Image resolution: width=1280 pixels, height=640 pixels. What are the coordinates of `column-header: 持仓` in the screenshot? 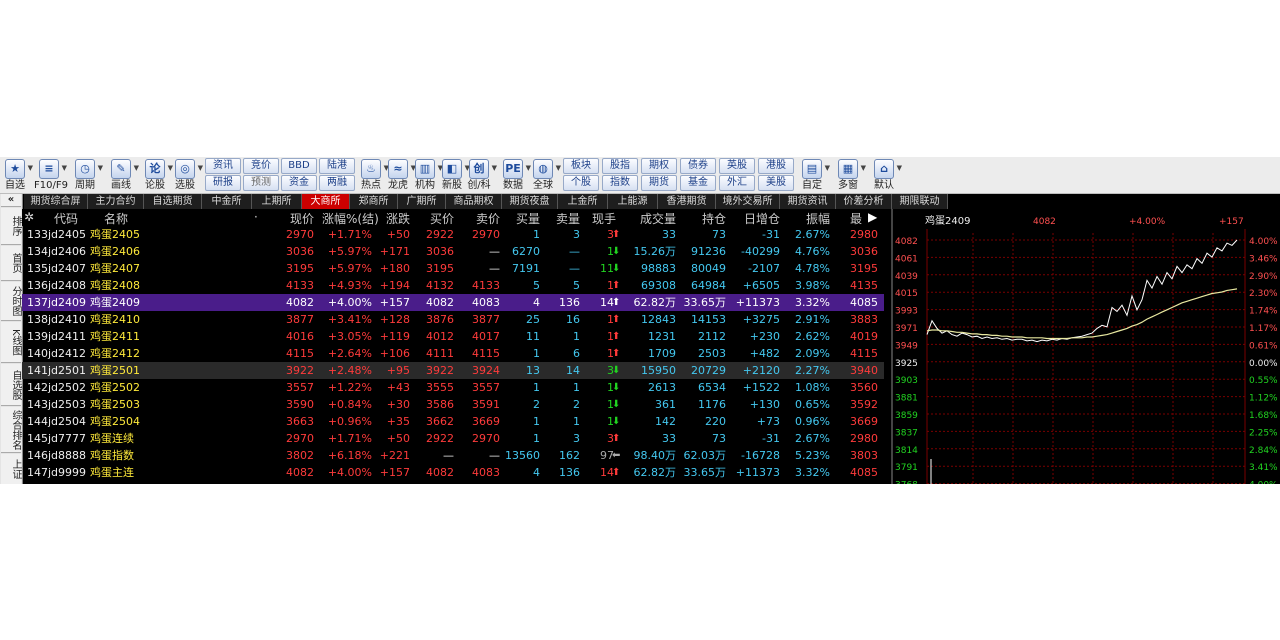 It's located at (702, 218).